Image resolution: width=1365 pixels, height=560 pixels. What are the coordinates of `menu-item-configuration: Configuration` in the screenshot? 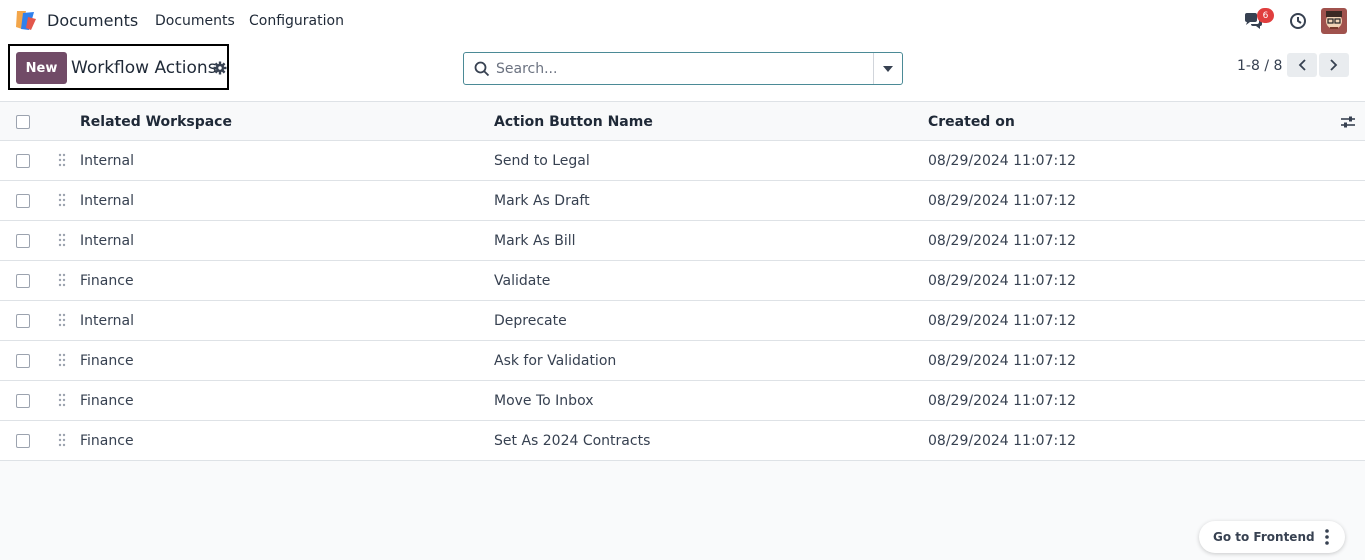 It's located at (296, 21).